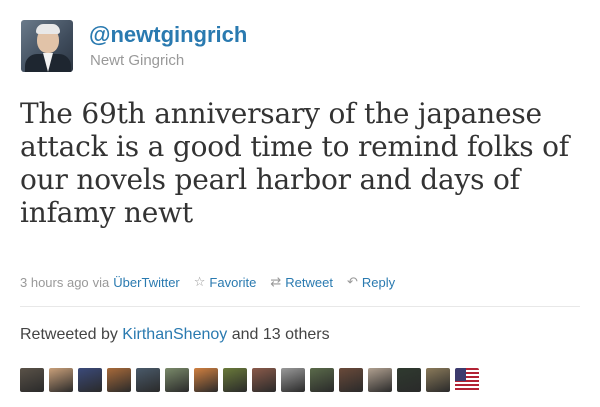 This screenshot has height=407, width=600. What do you see at coordinates (378, 282) in the screenshot?
I see `reply-label: Reply` at bounding box center [378, 282].